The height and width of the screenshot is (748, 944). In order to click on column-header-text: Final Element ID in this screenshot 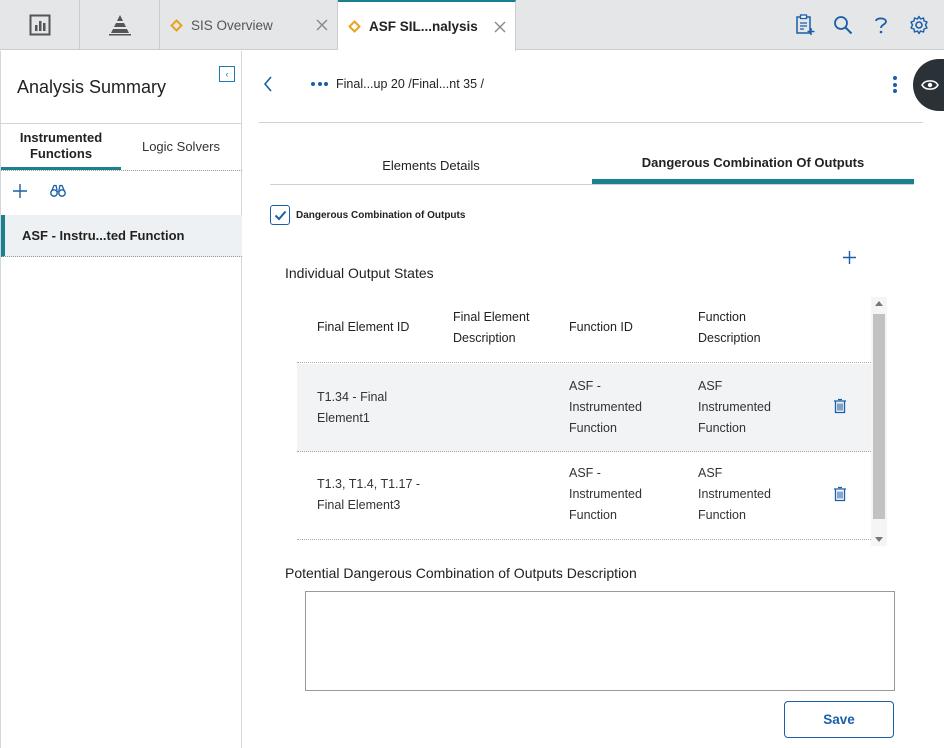, I will do `click(363, 327)`.